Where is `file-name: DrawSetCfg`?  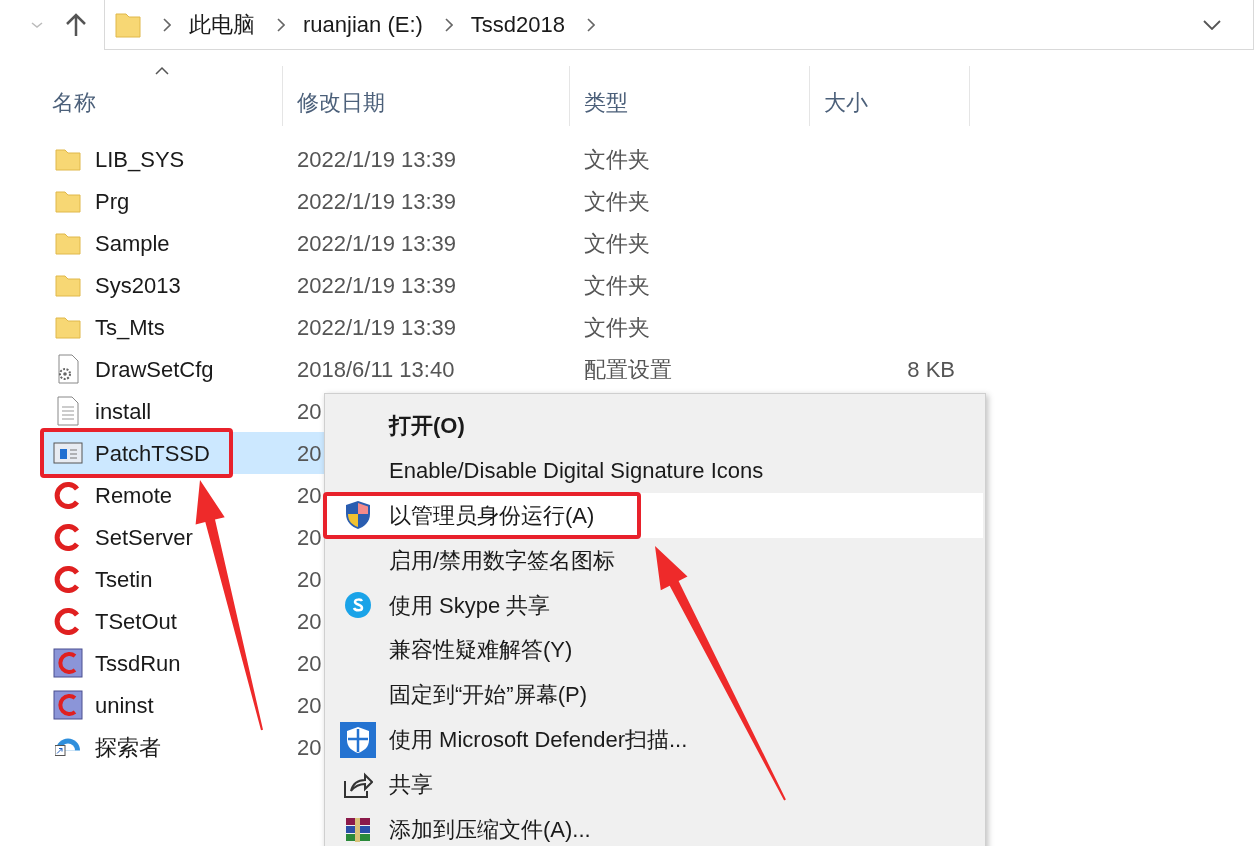 file-name: DrawSetCfg is located at coordinates (154, 369).